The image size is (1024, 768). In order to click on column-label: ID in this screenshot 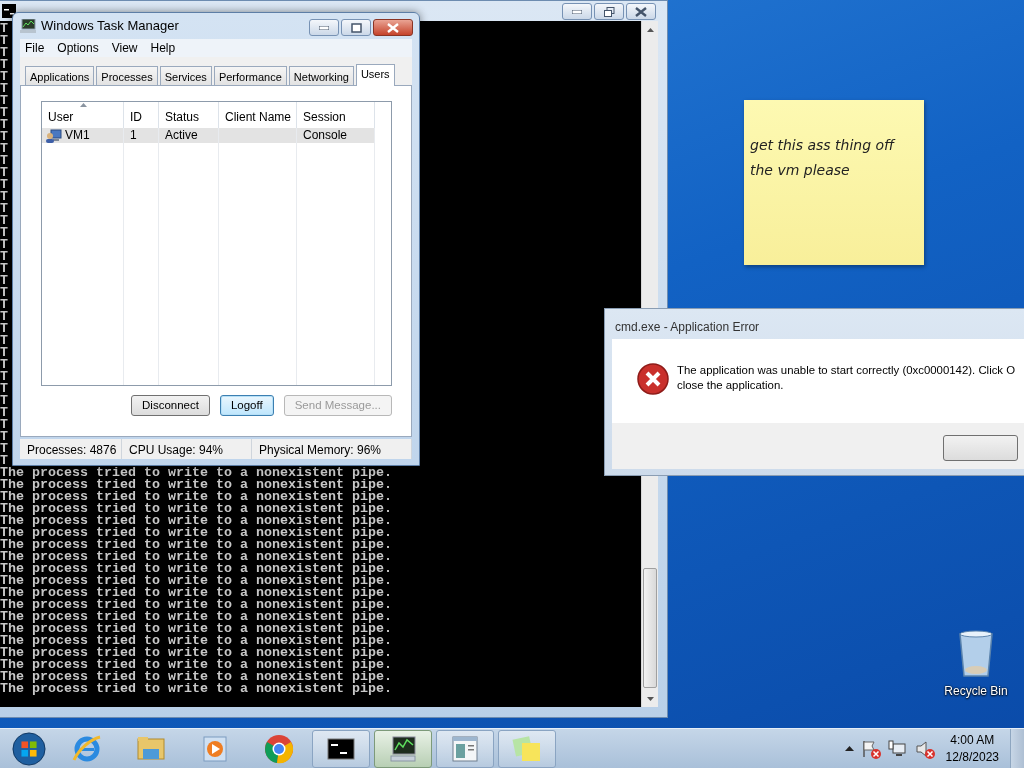, I will do `click(136, 117)`.